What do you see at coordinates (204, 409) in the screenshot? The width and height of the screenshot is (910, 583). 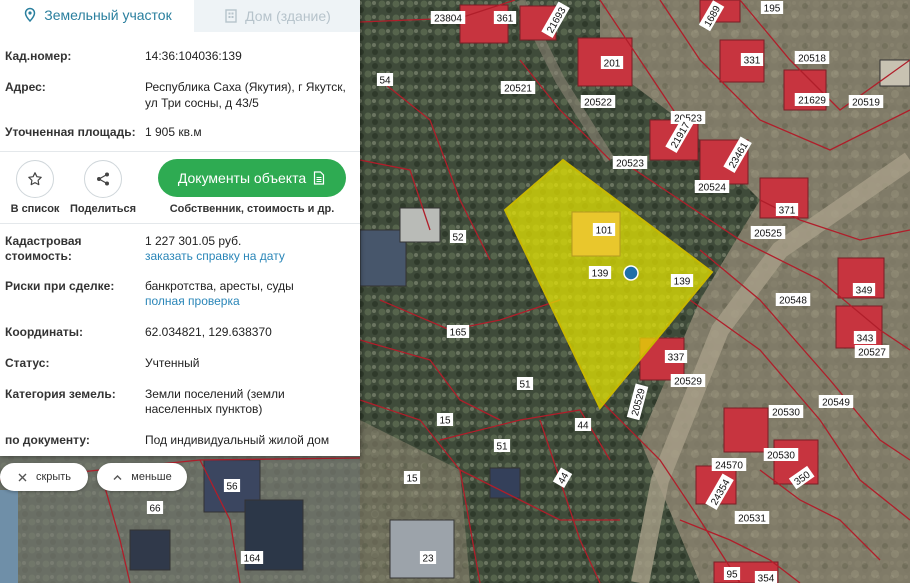 I see `land-category-line-2: населенных пунктов)` at bounding box center [204, 409].